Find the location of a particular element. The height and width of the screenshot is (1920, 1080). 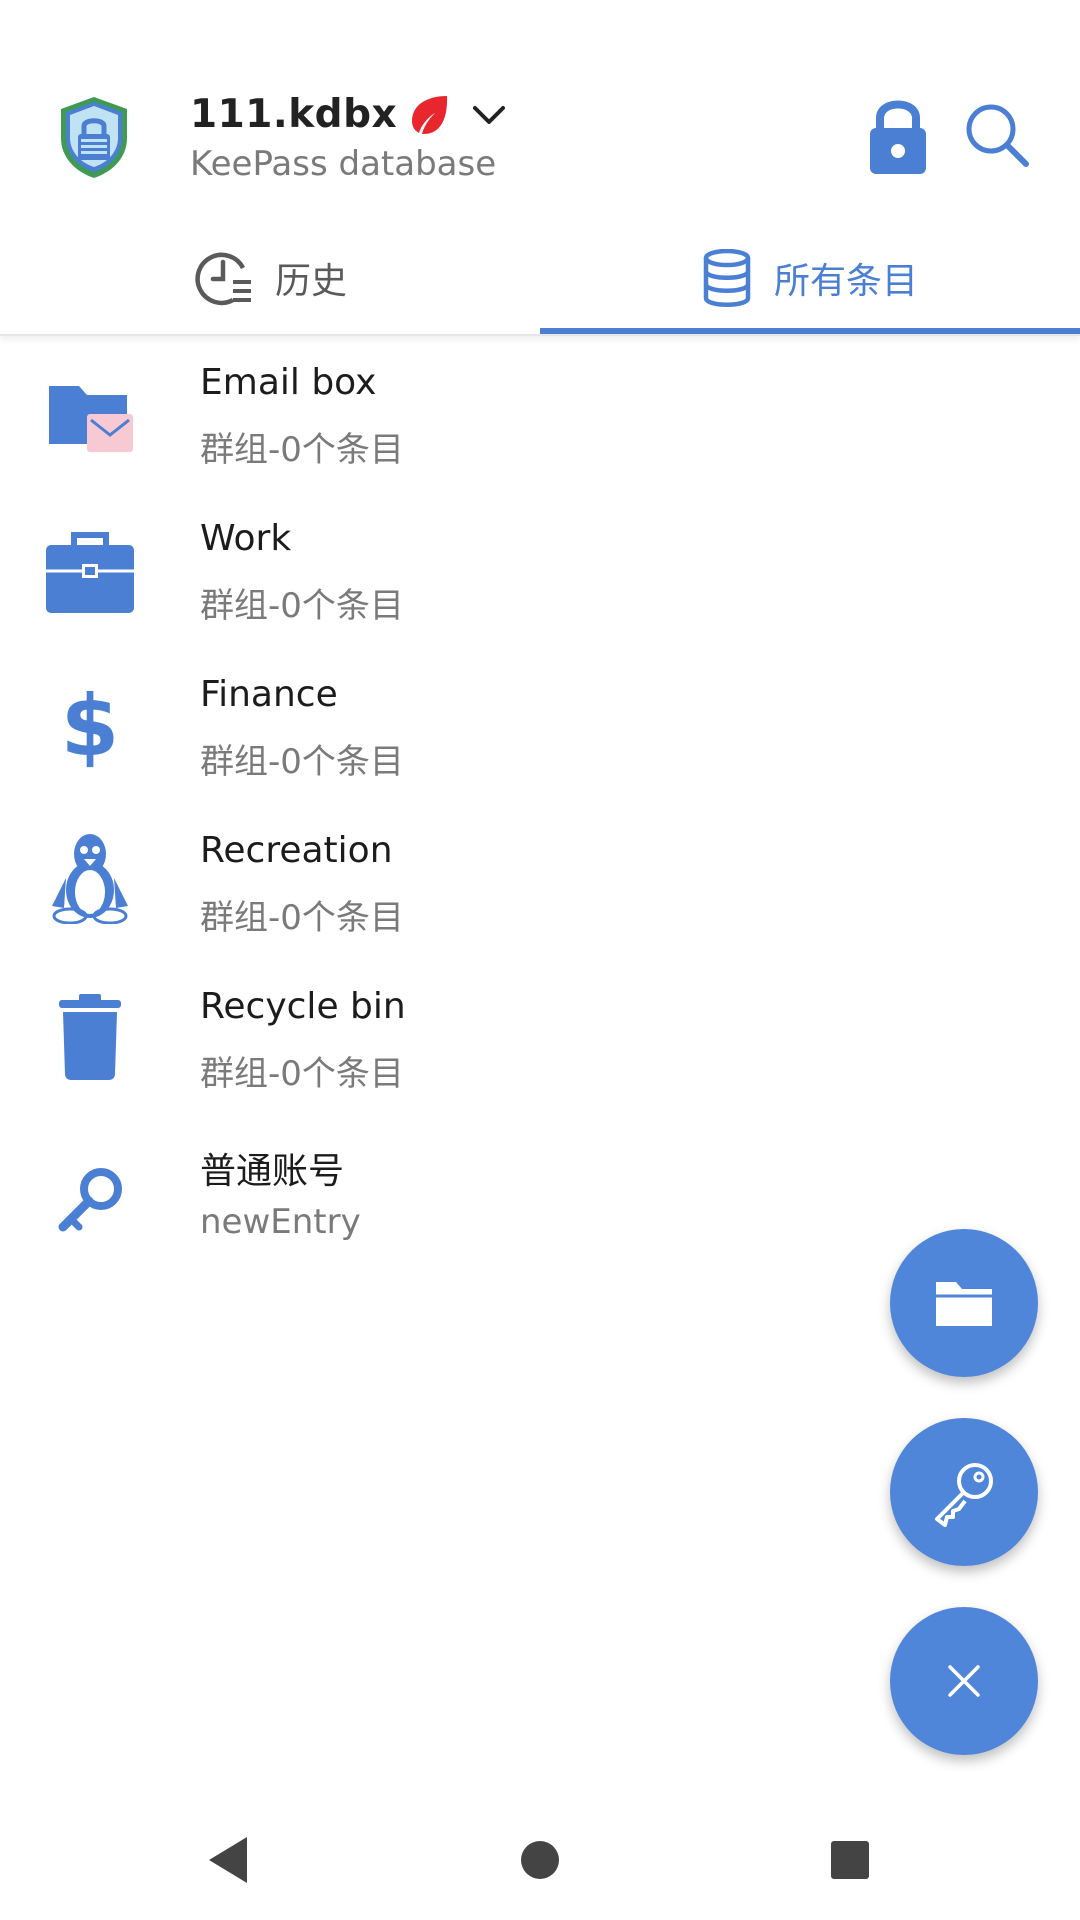

lock-button is located at coordinates (898, 136).